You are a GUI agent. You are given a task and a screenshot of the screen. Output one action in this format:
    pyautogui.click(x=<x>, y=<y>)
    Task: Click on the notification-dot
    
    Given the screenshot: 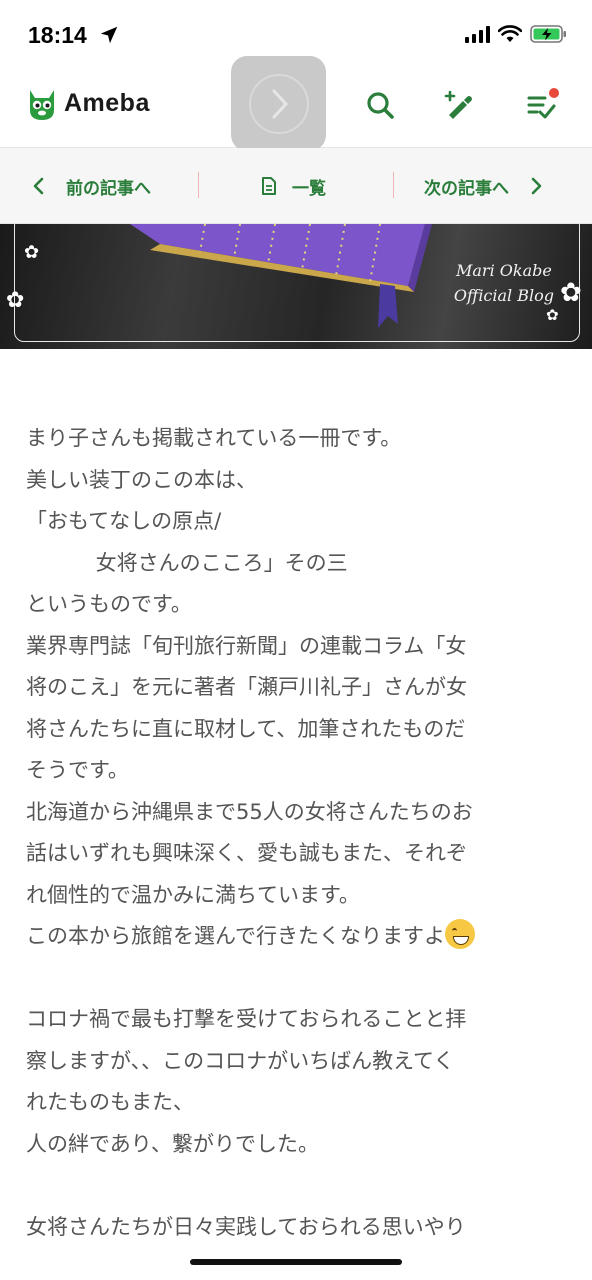 What is the action you would take?
    pyautogui.click(x=554, y=93)
    